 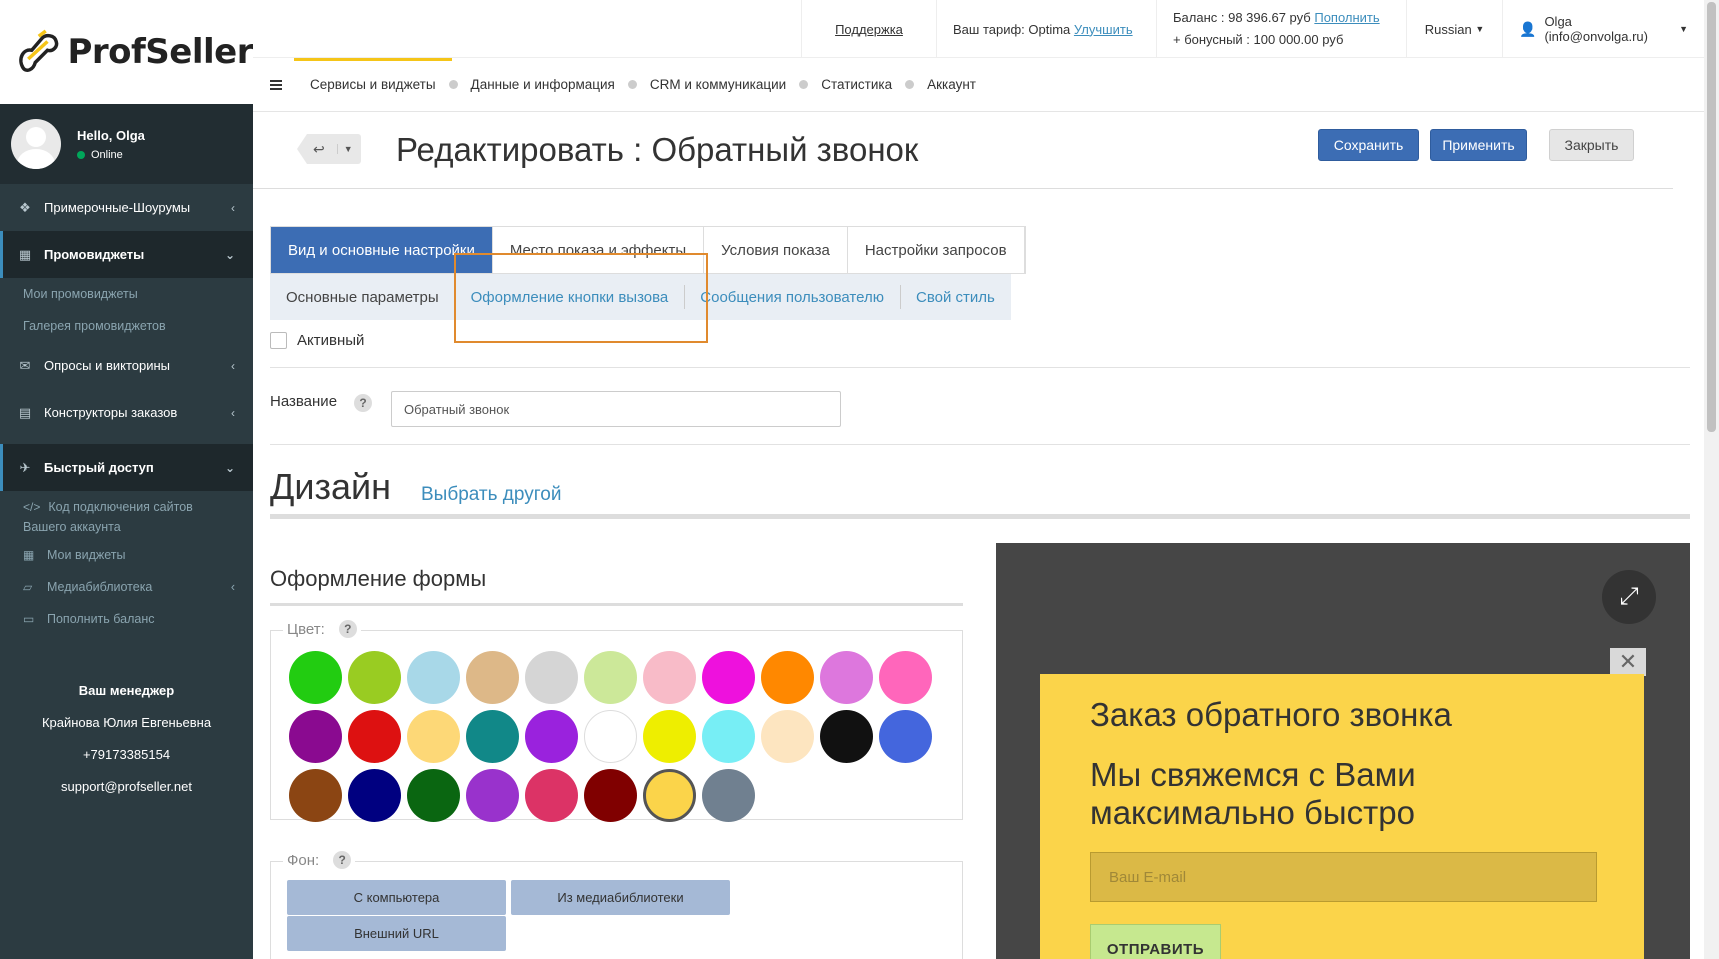 What do you see at coordinates (396, 897) in the screenshot?
I see `upload-from-computer-button: С компьютера` at bounding box center [396, 897].